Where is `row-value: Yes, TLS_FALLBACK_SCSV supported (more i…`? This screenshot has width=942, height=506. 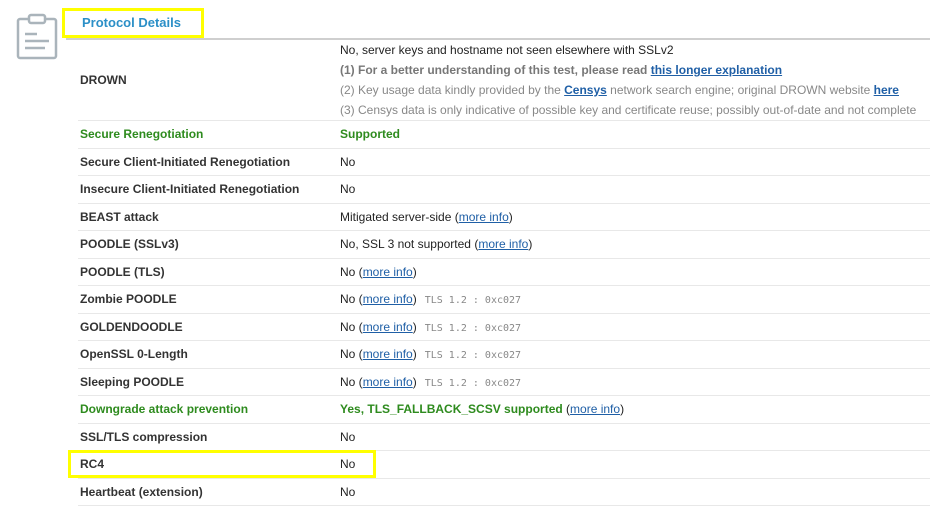 row-value: Yes, TLS_FALLBACK_SCSV supported (more i… is located at coordinates (635, 409).